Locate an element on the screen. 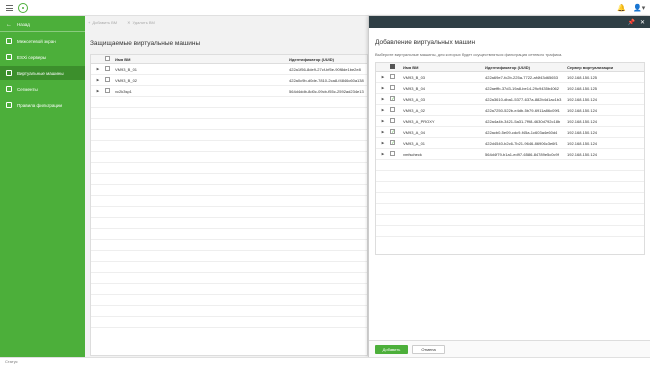 The width and height of the screenshot is (650, 366). delete-vm-label: Удалить ВМ is located at coordinates (143, 22).